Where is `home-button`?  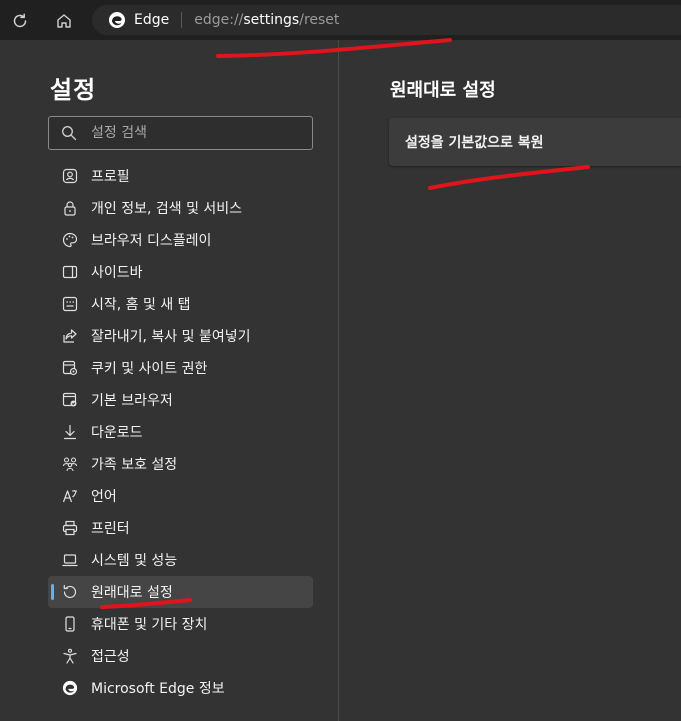
home-button is located at coordinates (64, 21).